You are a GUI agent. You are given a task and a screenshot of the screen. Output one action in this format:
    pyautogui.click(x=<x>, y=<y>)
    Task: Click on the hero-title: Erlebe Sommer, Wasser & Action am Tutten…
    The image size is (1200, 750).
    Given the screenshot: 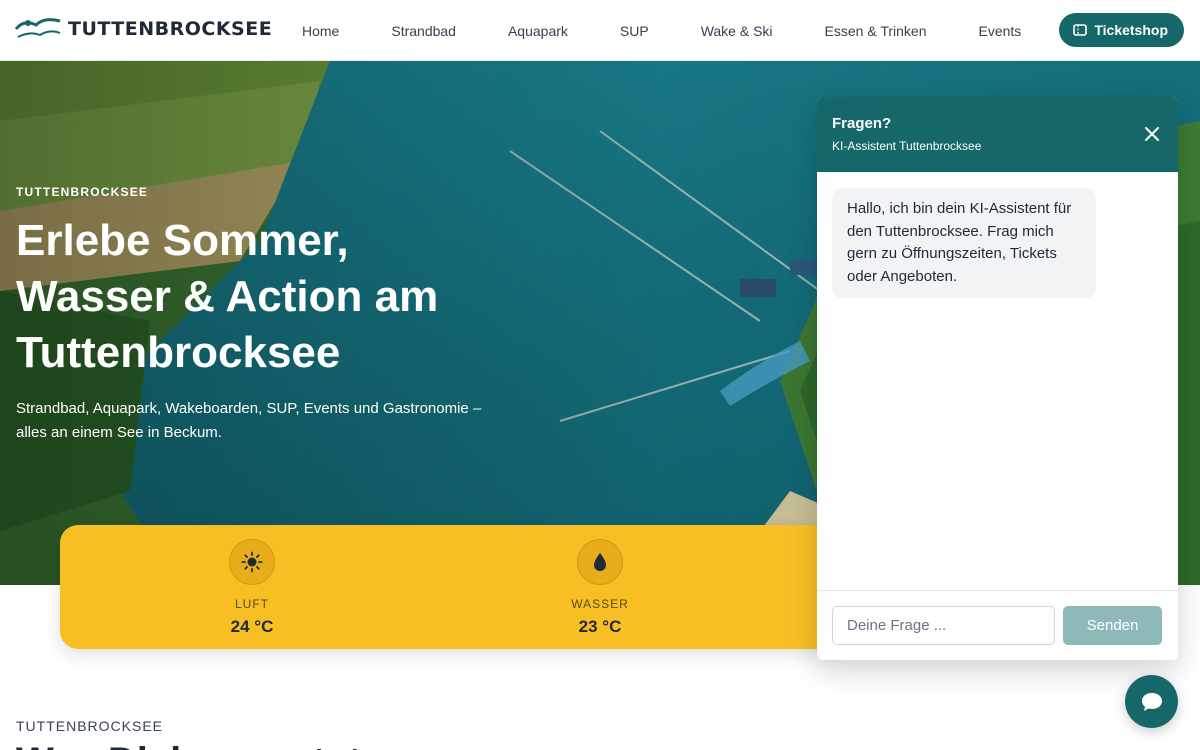 What is the action you would take?
    pyautogui.click(x=276, y=297)
    